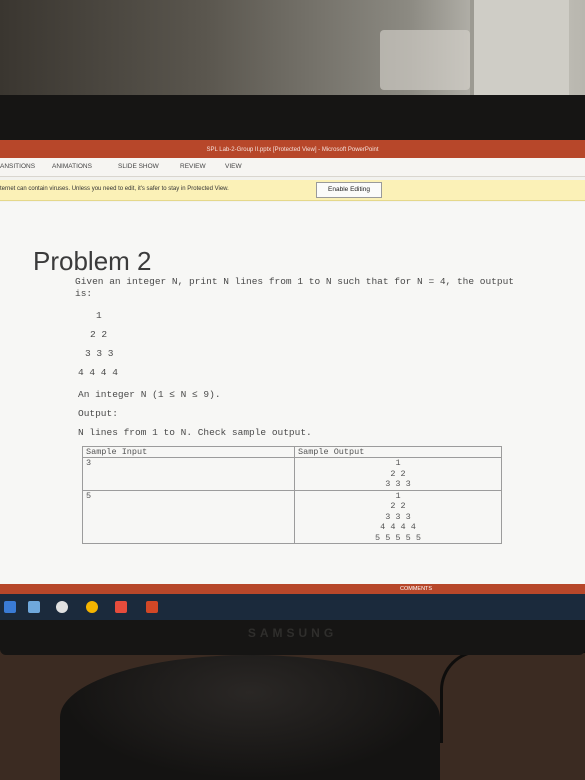  I want to click on input-description: An integer N (1 ≤ N ≤ 9)., so click(149, 394).